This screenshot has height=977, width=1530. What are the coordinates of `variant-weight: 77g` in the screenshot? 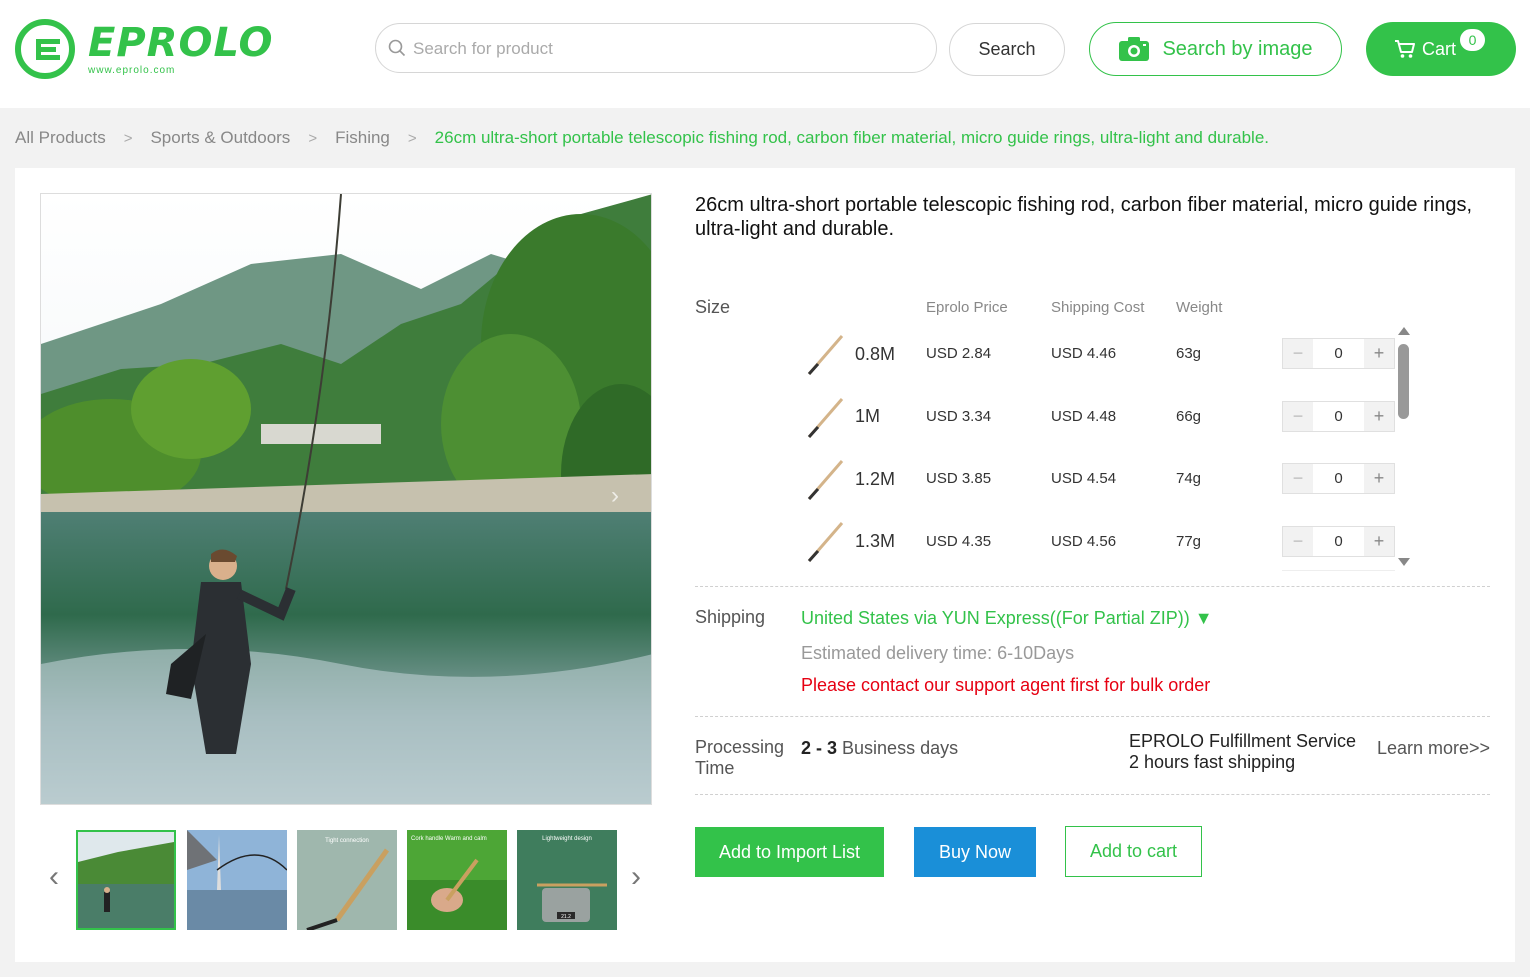 It's located at (1189, 541).